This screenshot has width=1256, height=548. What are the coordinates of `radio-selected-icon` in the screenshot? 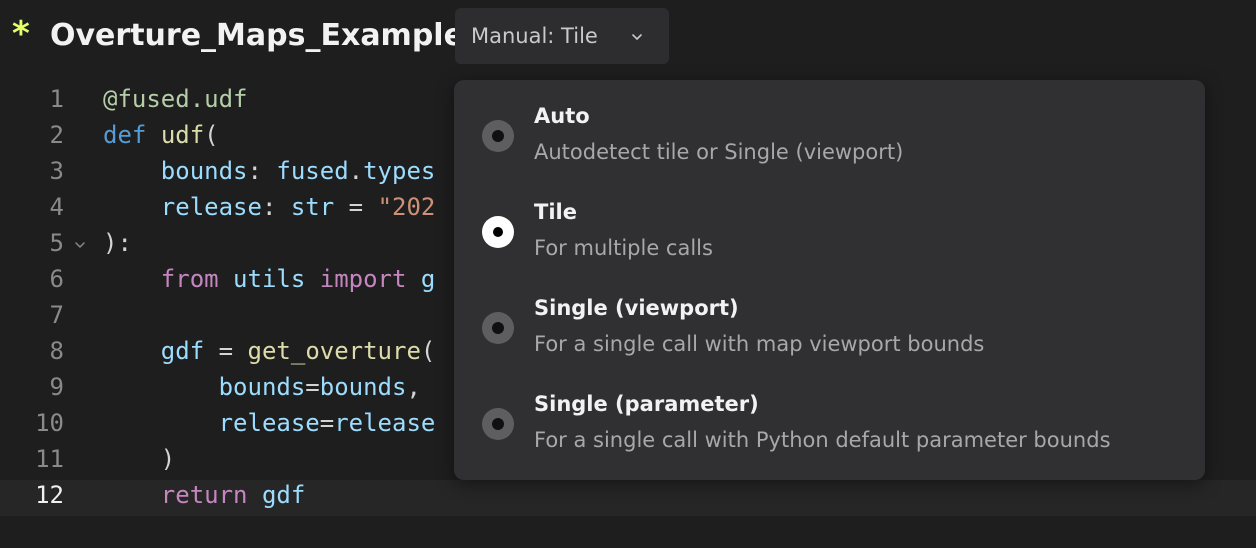 It's located at (498, 232).